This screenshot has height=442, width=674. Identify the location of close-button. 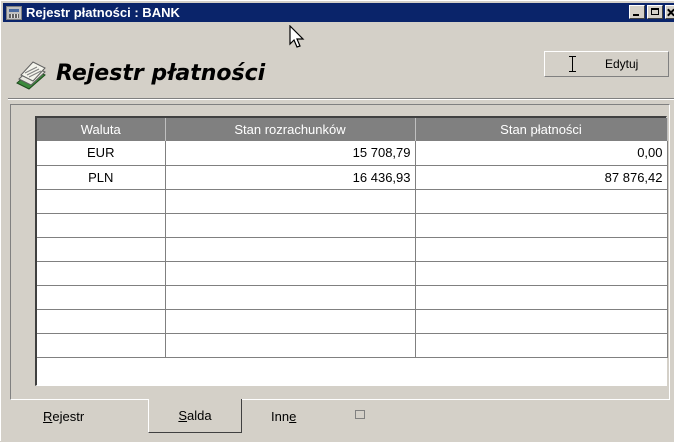
(669, 12).